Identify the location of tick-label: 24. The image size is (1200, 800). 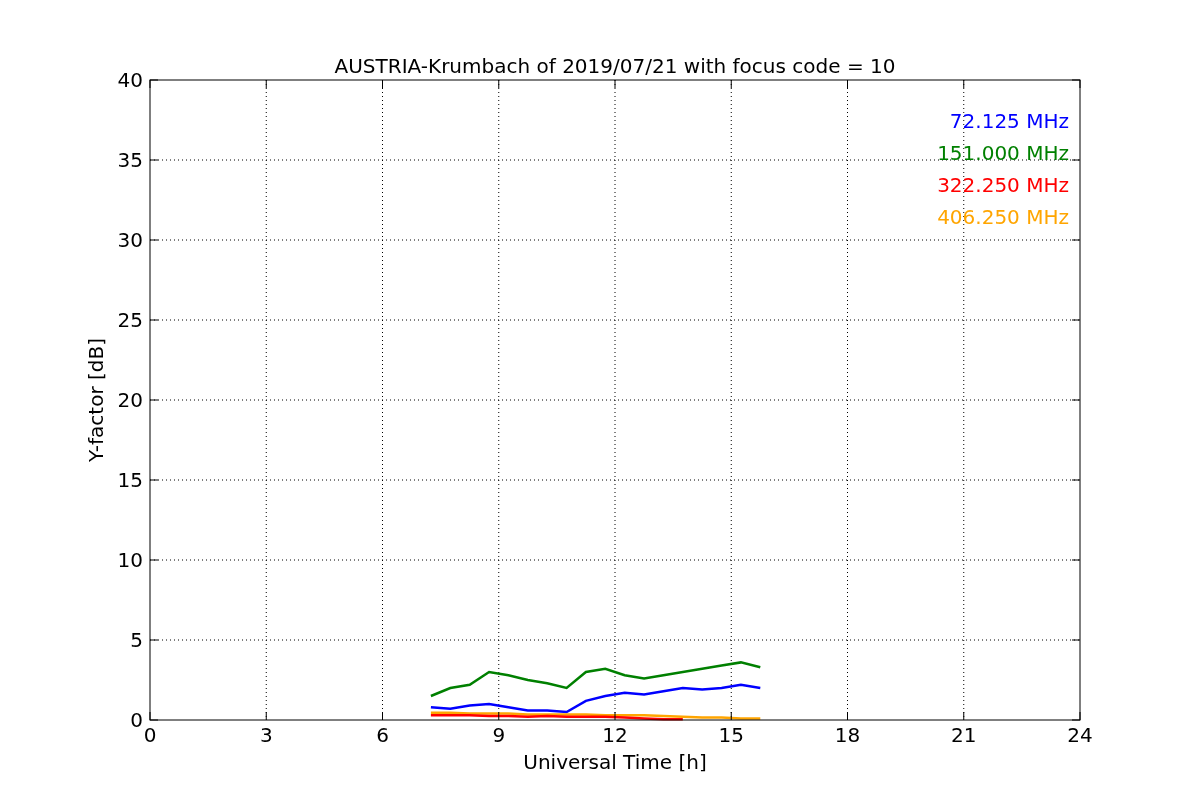
(1080, 735).